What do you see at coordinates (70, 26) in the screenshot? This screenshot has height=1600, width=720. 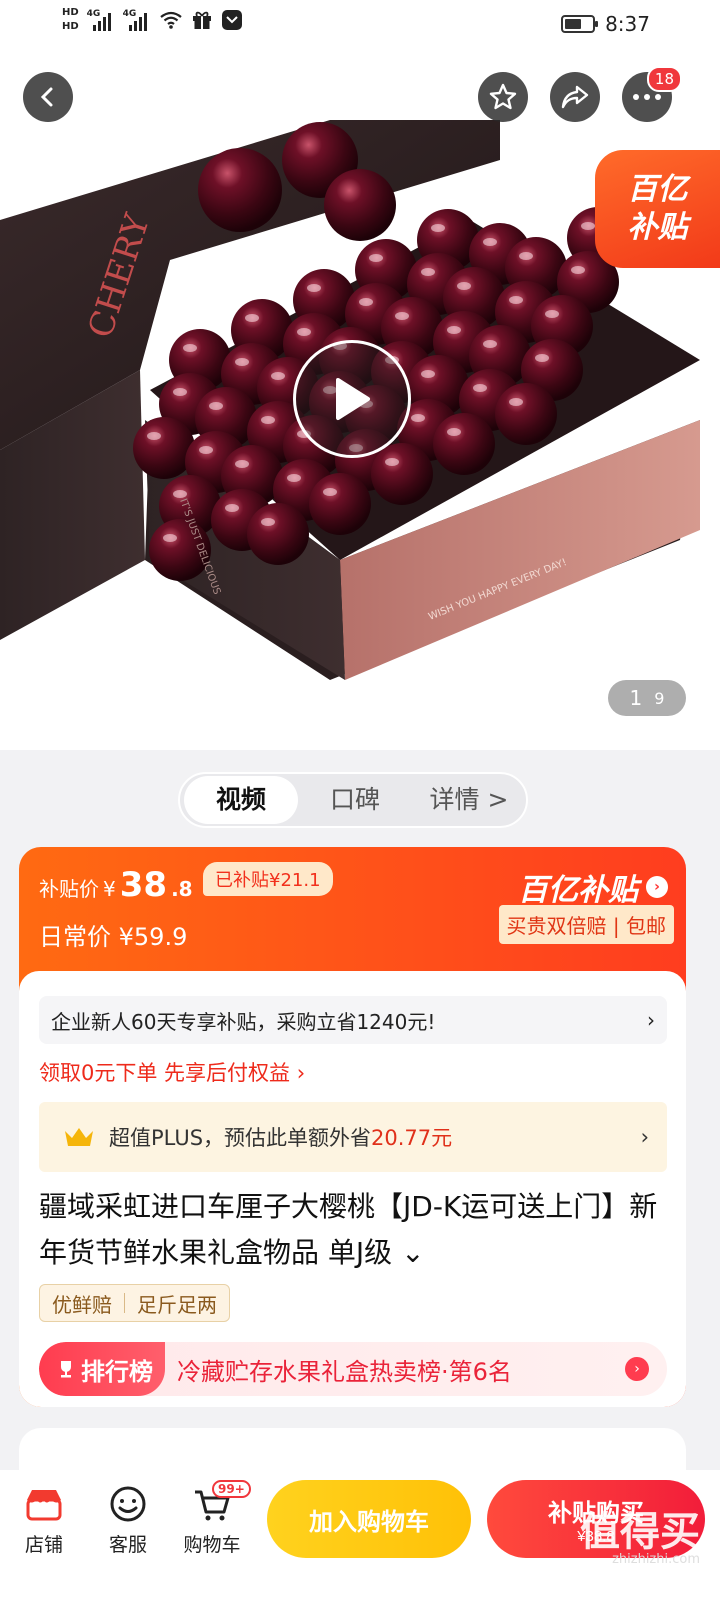 I see `hd-label-2: HD` at bounding box center [70, 26].